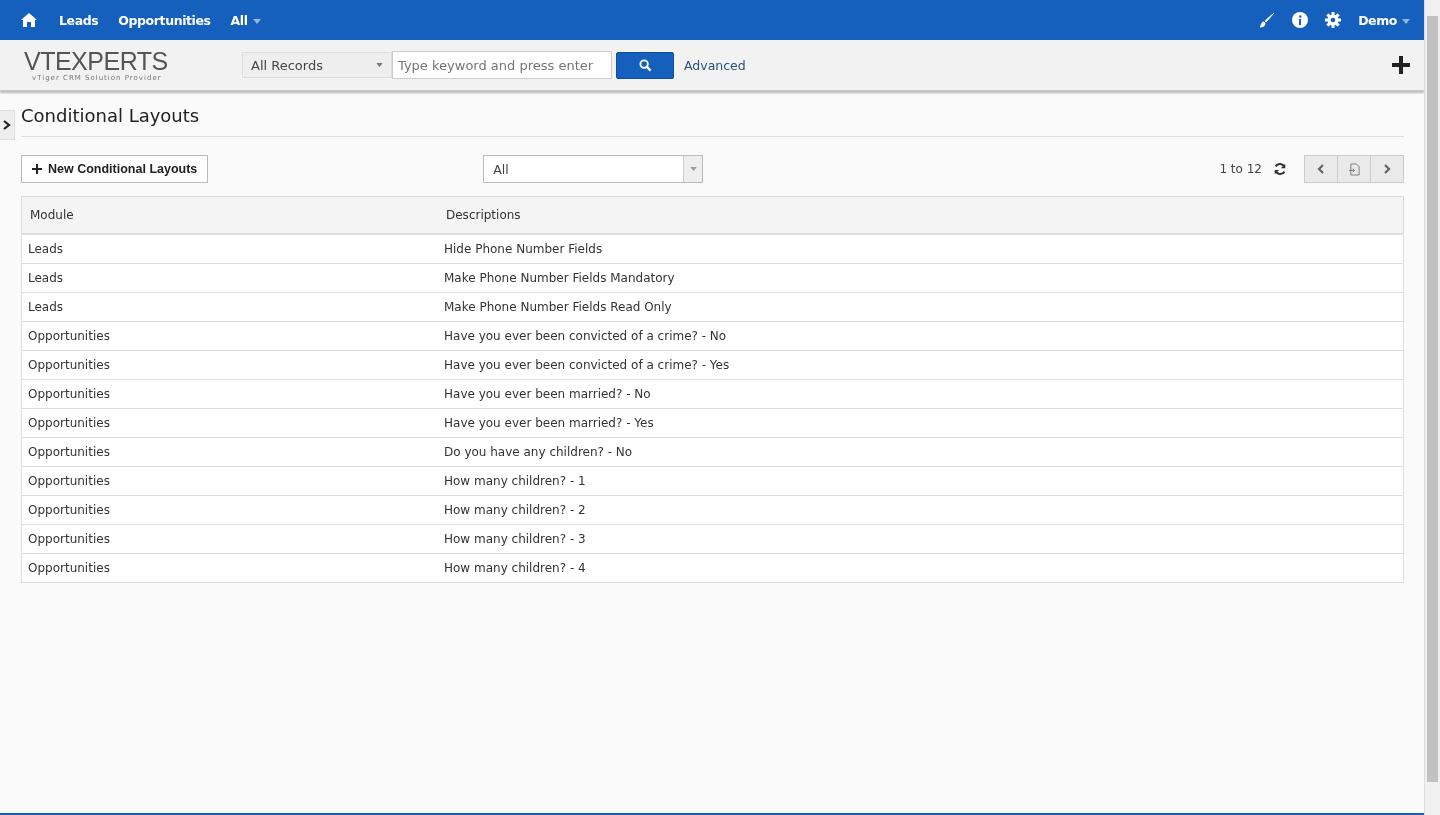 Image resolution: width=1440 pixels, height=815 pixels. I want to click on table-cell: Make Phone Number Fields Mandatory, so click(921, 278).